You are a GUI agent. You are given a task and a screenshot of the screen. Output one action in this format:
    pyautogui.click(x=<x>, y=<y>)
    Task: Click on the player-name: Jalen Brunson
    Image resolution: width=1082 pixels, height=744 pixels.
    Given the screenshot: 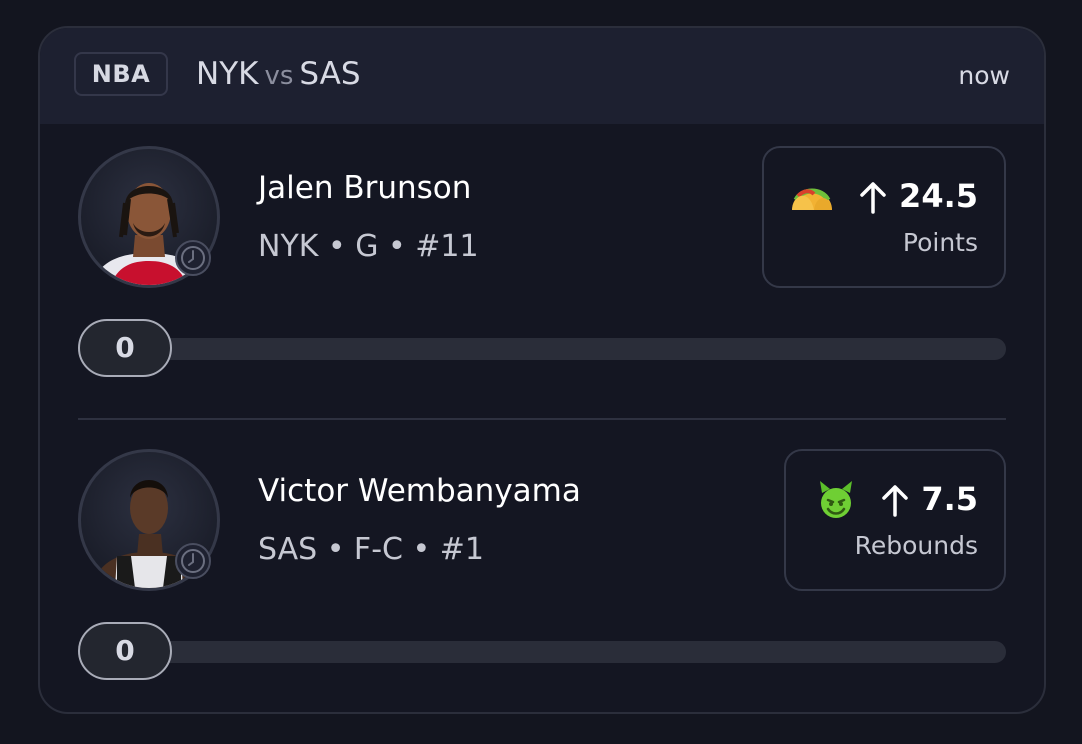 What is the action you would take?
    pyautogui.click(x=365, y=188)
    